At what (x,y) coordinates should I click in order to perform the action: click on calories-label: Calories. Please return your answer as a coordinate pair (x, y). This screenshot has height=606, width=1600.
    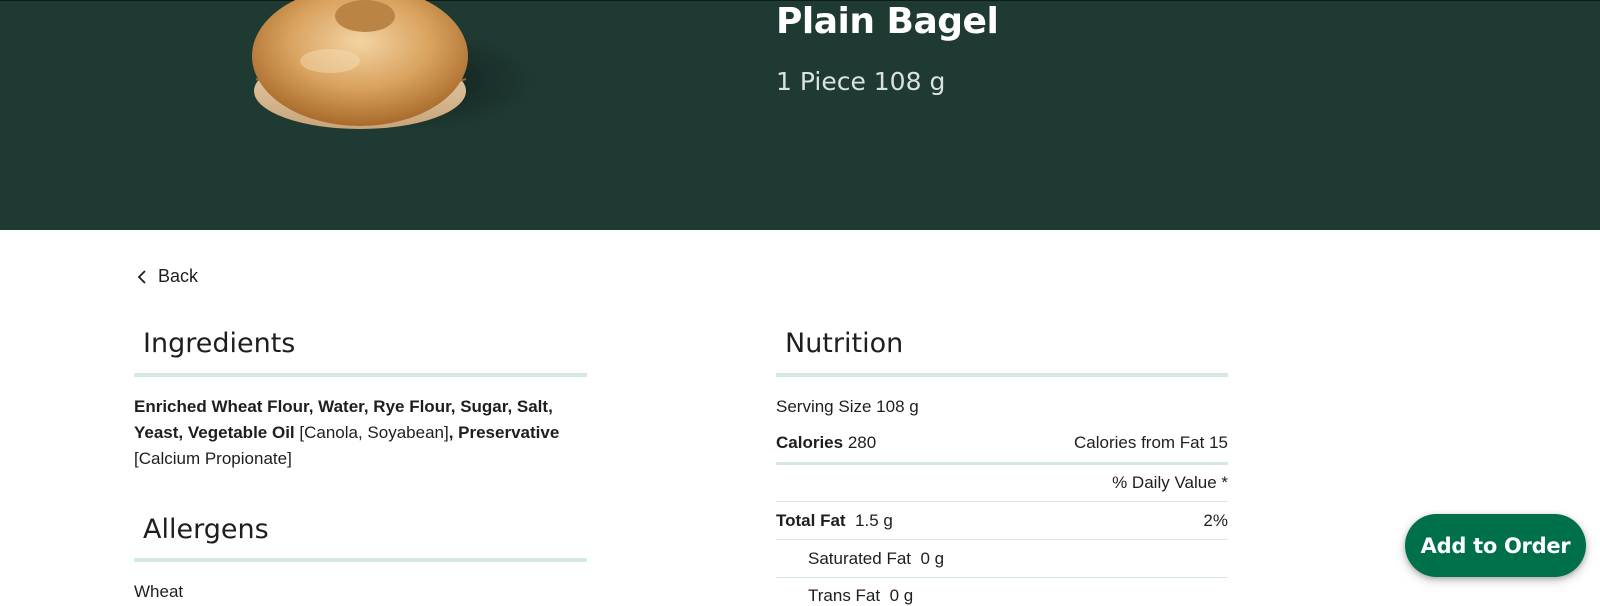
    Looking at the image, I should click on (810, 442).